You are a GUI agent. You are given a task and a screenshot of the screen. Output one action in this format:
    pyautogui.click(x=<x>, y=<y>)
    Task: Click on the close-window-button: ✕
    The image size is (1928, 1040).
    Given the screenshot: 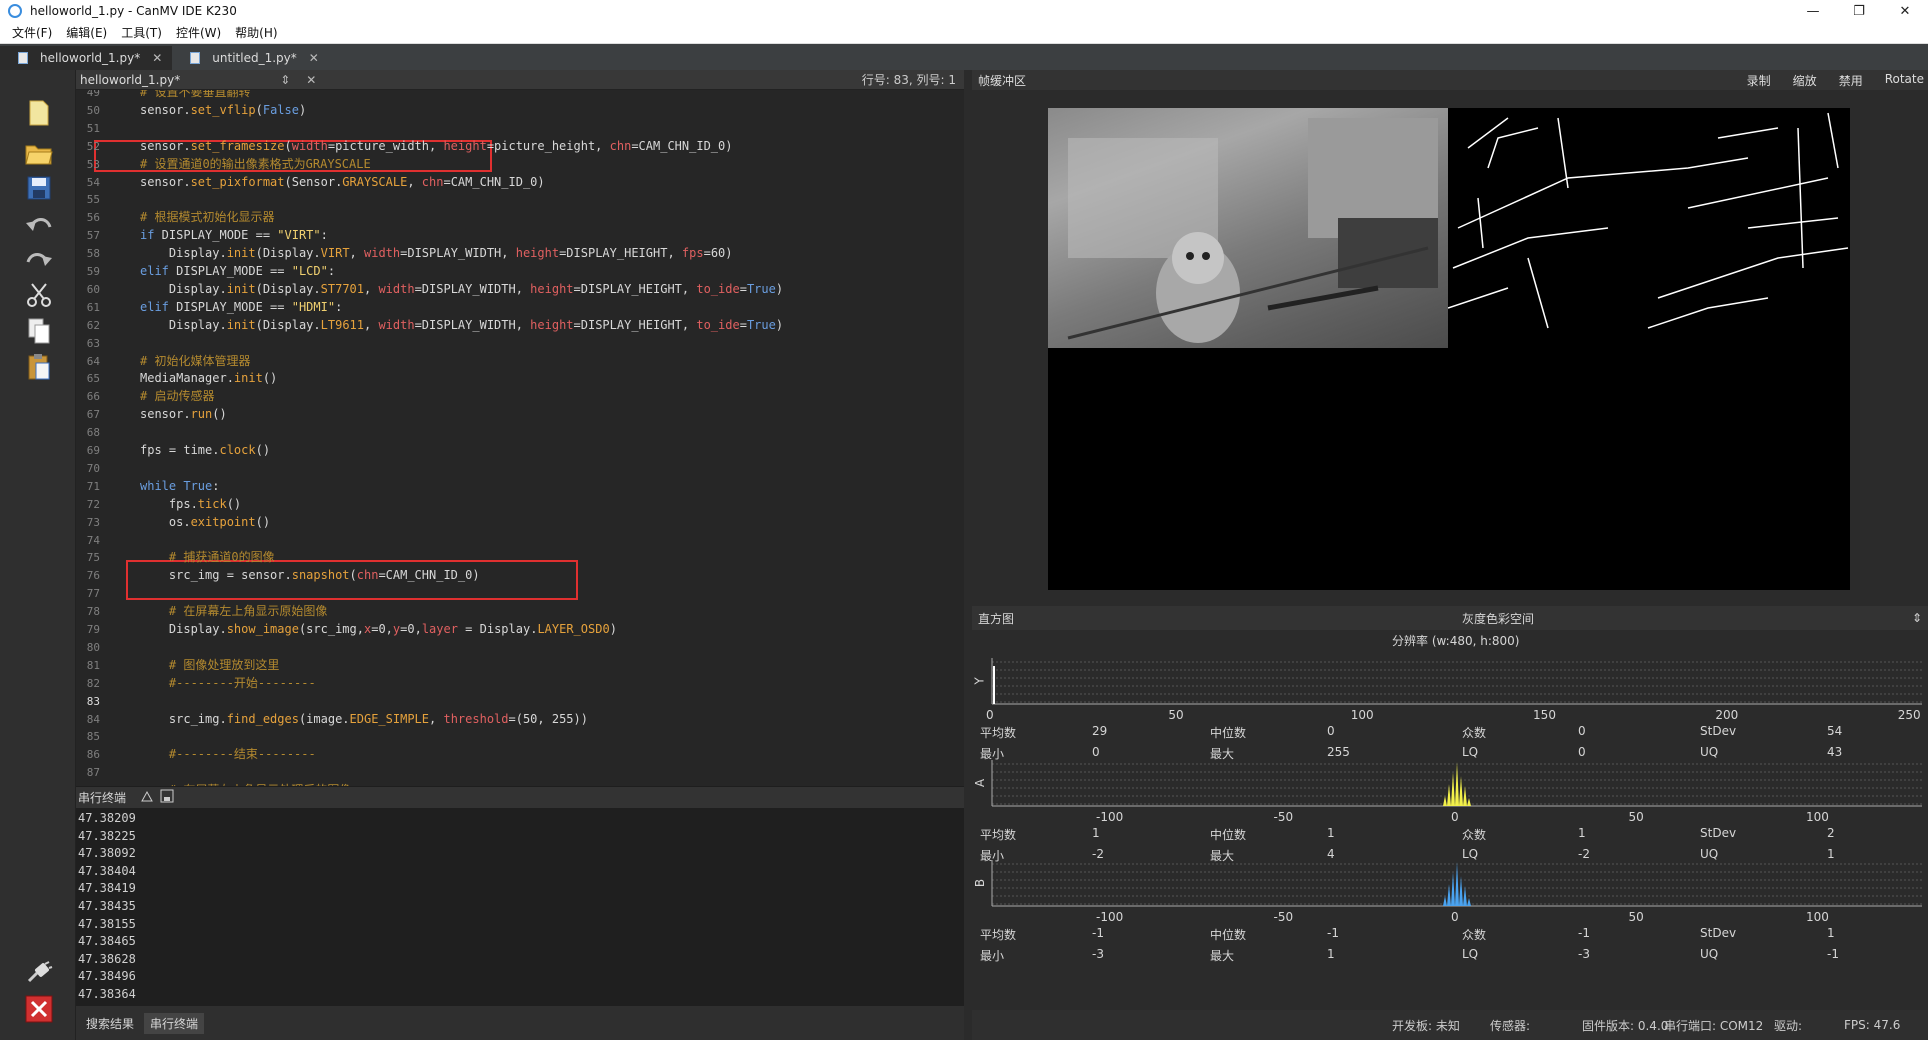 What is the action you would take?
    pyautogui.click(x=1905, y=11)
    